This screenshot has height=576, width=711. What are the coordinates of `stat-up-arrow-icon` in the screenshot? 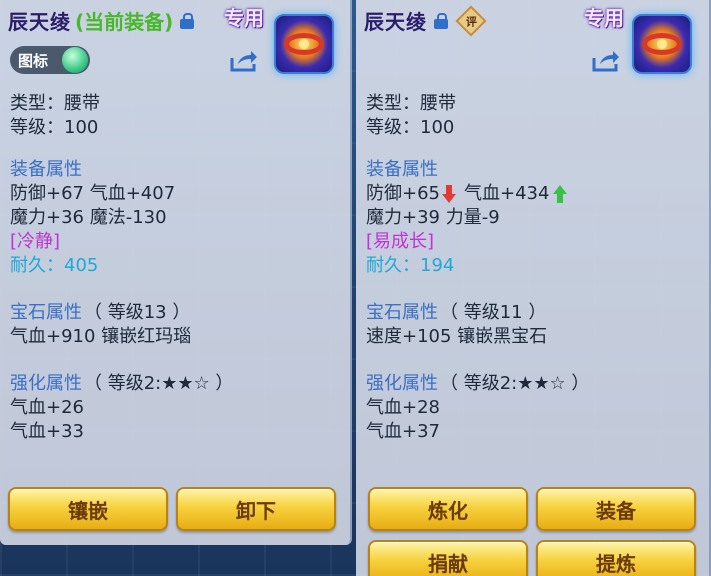 It's located at (560, 194).